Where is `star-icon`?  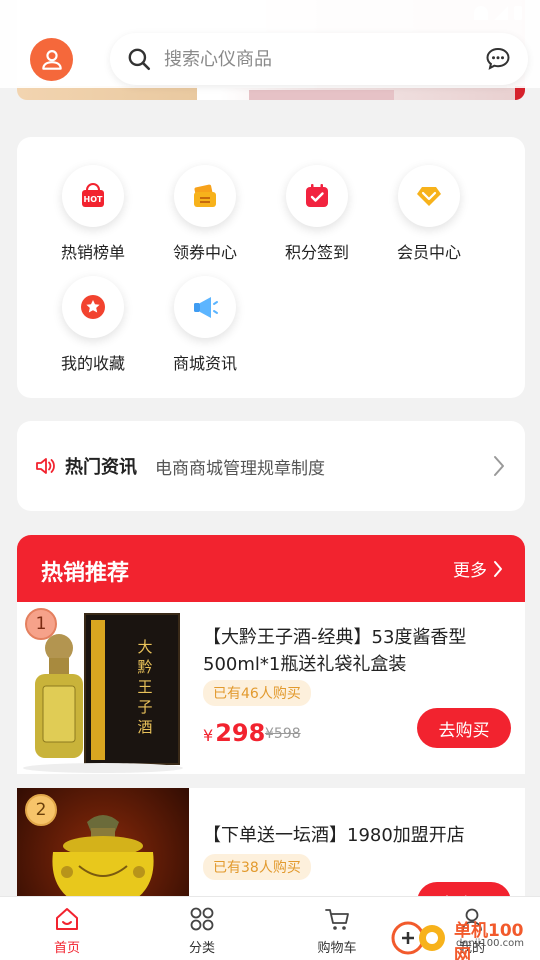 star-icon is located at coordinates (93, 307).